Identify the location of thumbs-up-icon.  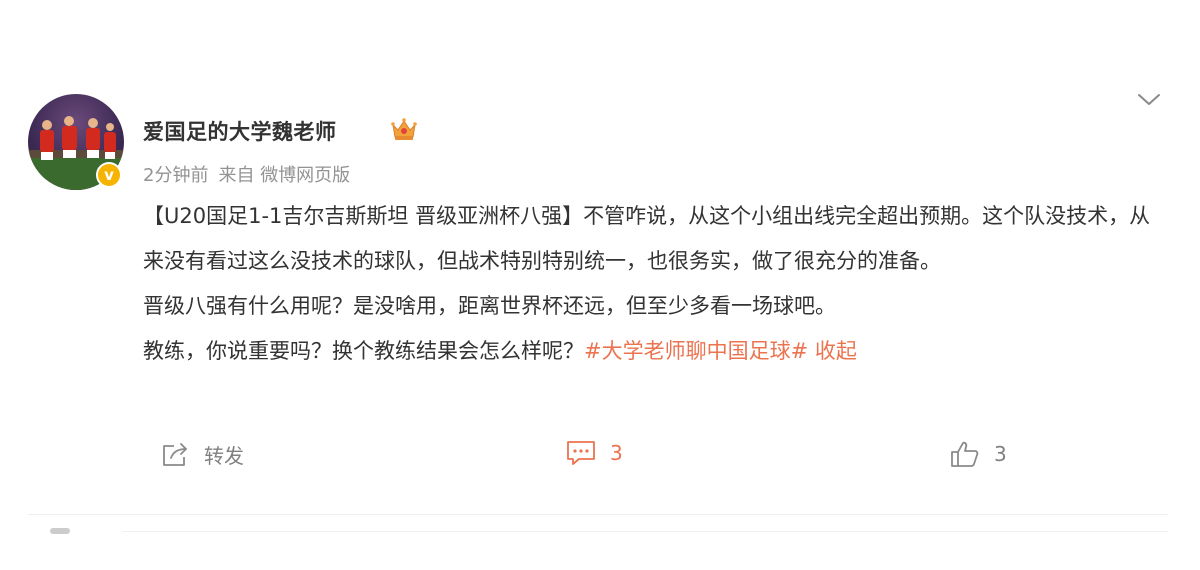
(965, 454).